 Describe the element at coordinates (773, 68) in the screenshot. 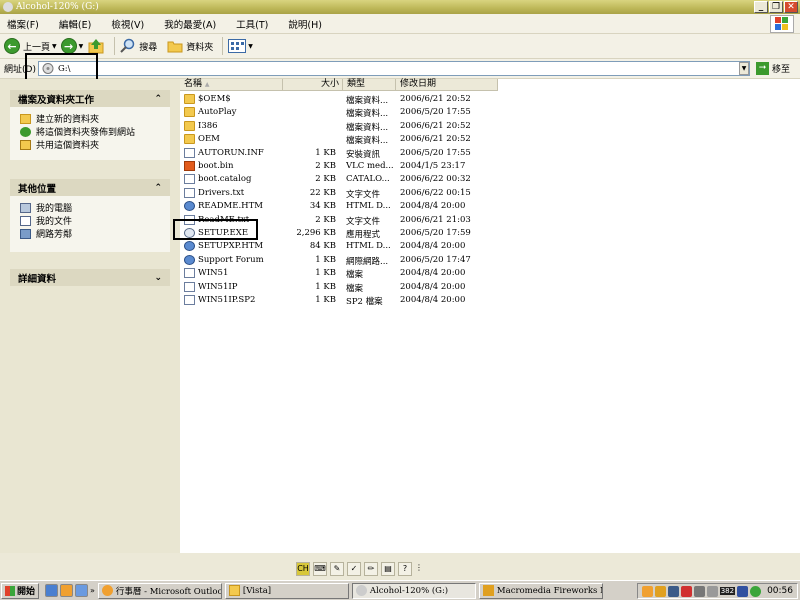

I see `go-button: ➞ 移至` at that location.